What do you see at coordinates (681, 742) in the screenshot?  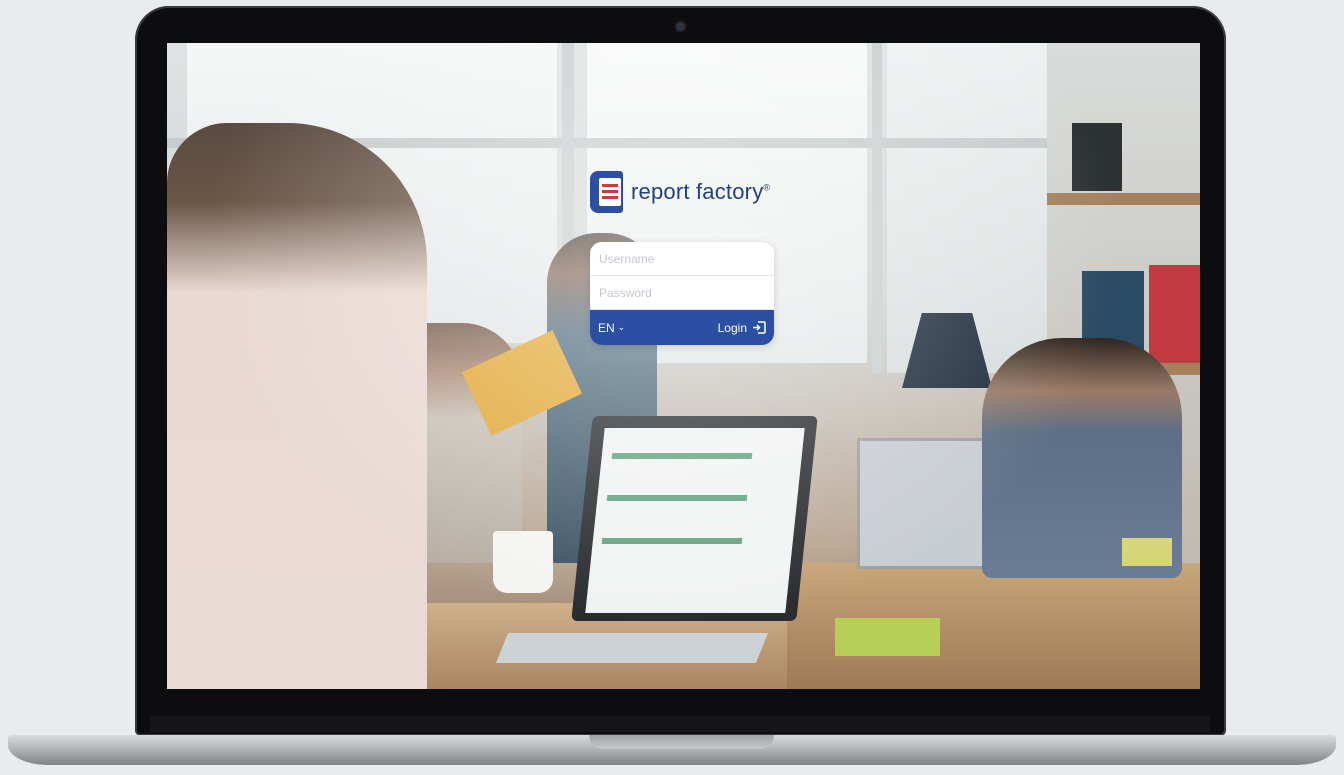 I see `laptop-notch` at bounding box center [681, 742].